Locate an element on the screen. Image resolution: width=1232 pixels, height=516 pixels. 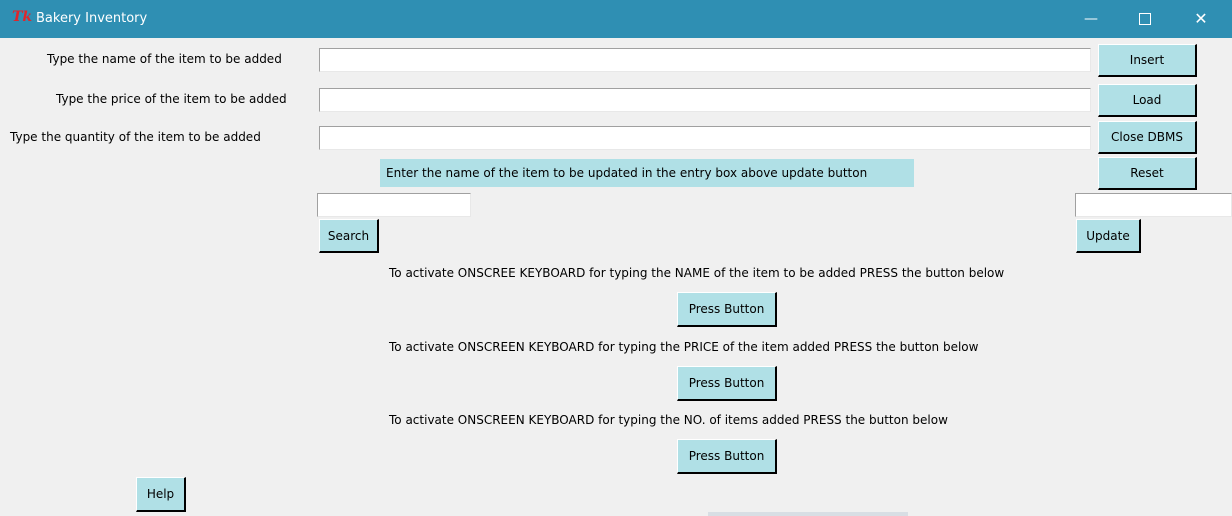
maximize-icon is located at coordinates (1145, 19).